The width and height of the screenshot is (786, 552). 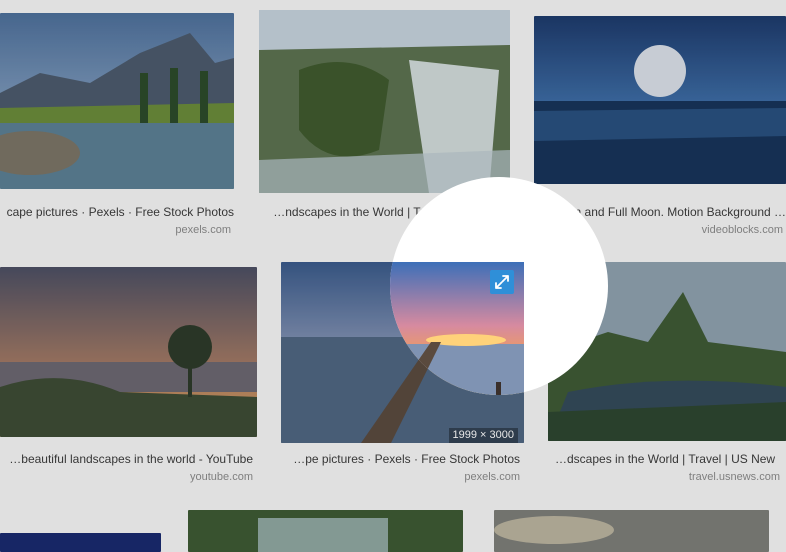 I want to click on cloudy-sky-image, so click(x=631, y=531).